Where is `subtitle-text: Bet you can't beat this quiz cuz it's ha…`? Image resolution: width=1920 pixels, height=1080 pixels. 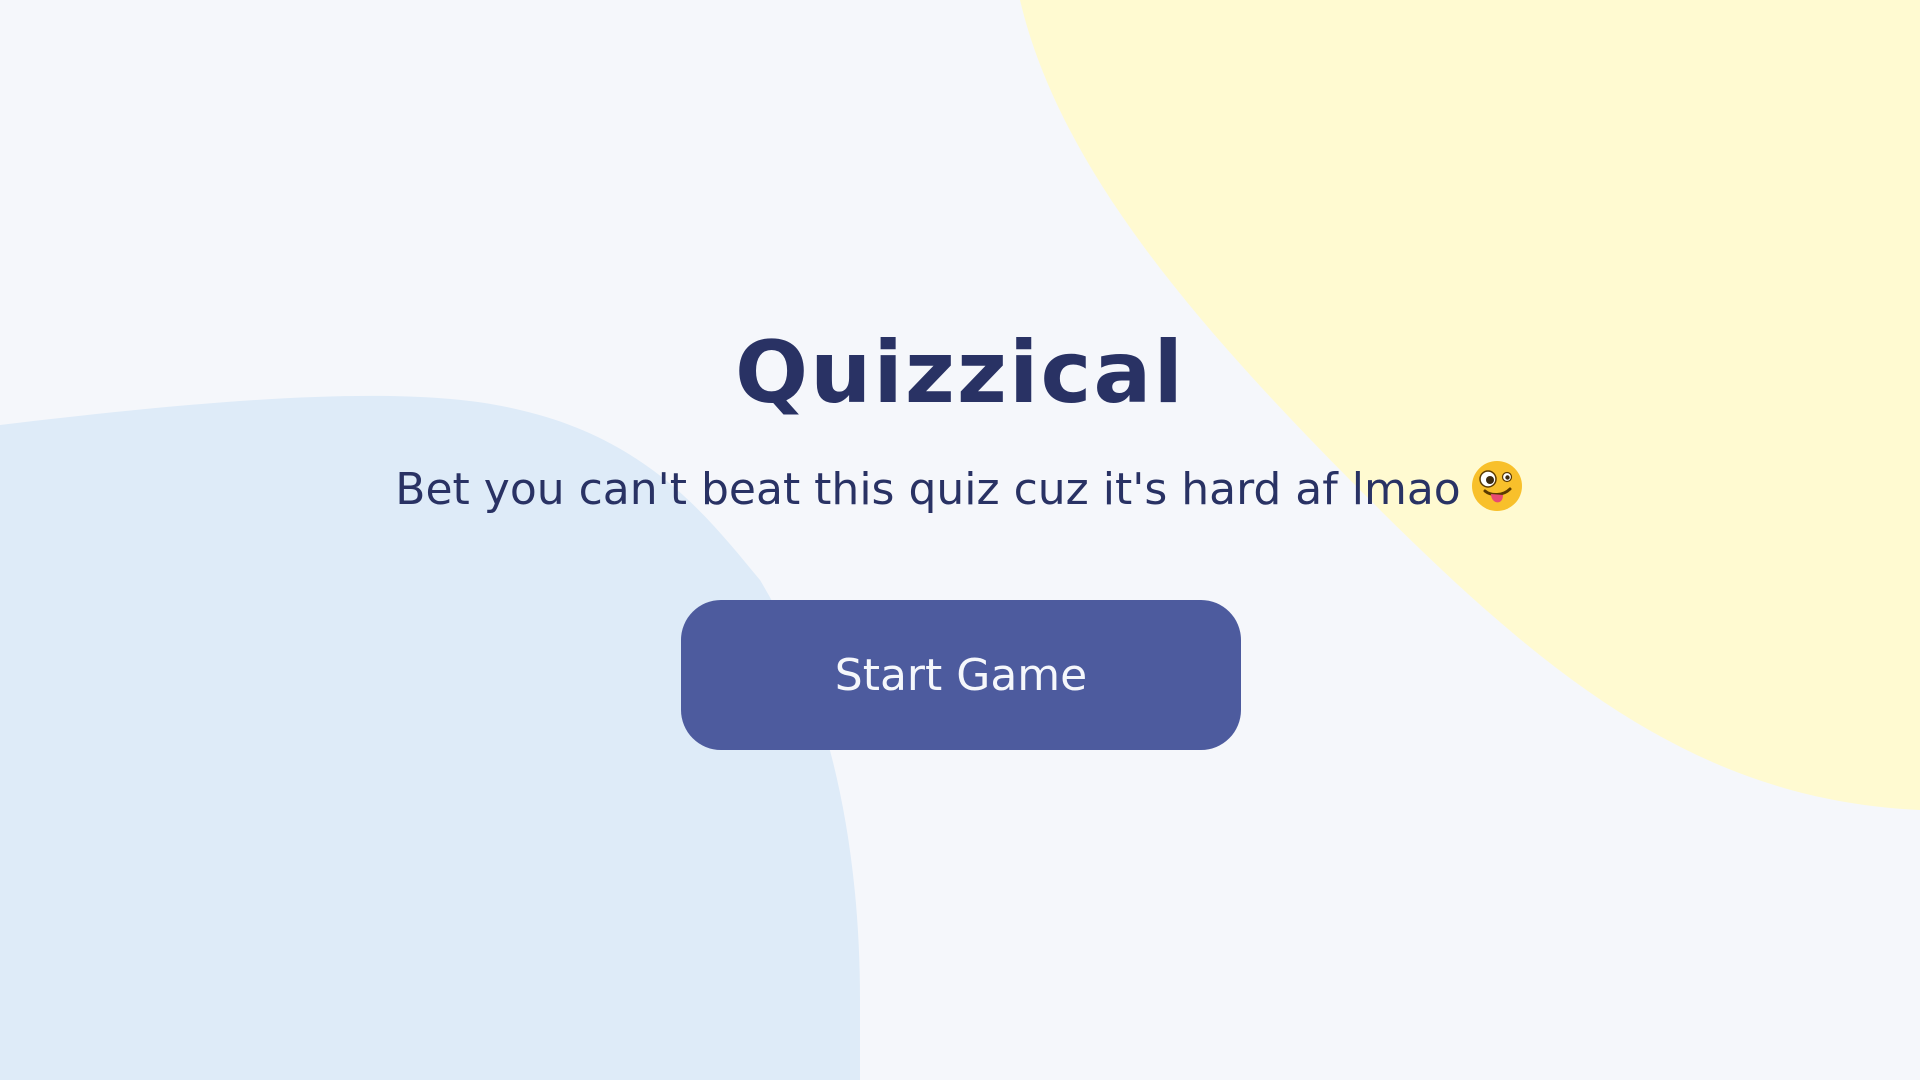 subtitle-text: Bet you can't beat this quiz cuz it's ha… is located at coordinates (928, 489).